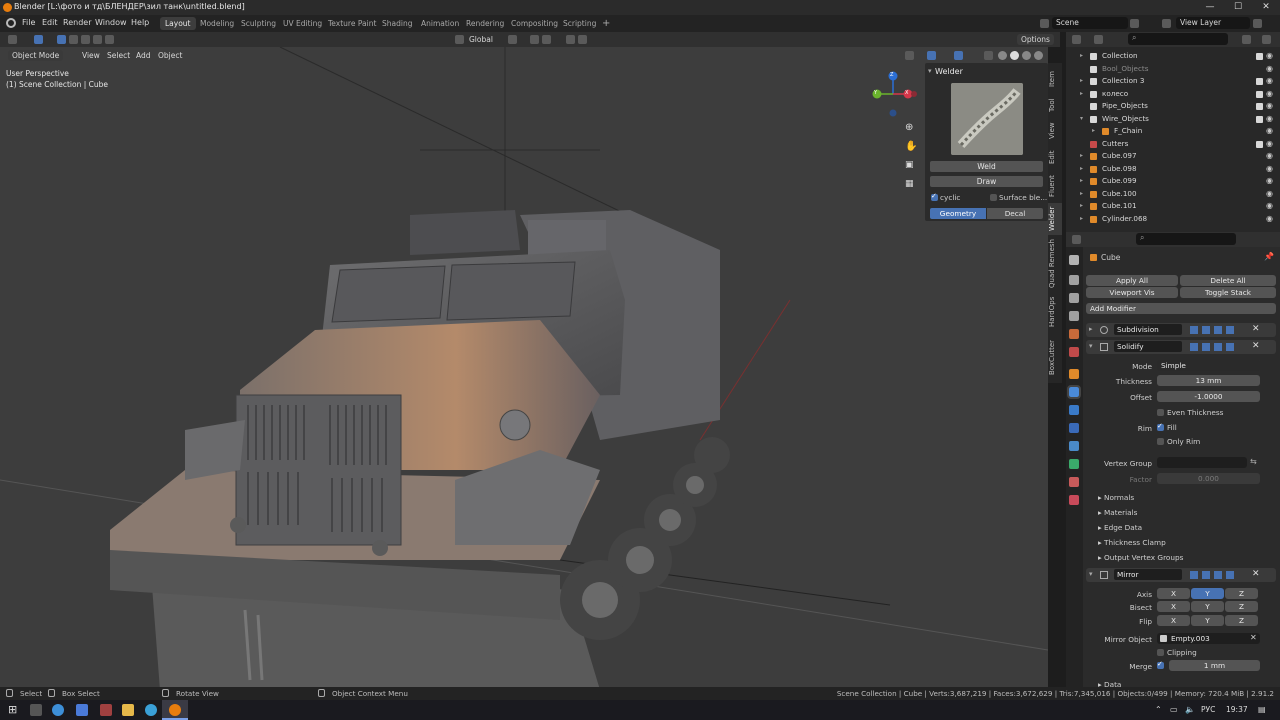 The height and width of the screenshot is (720, 1280). Describe the element at coordinates (1074, 500) in the screenshot. I see `texture-properties-icon` at that location.